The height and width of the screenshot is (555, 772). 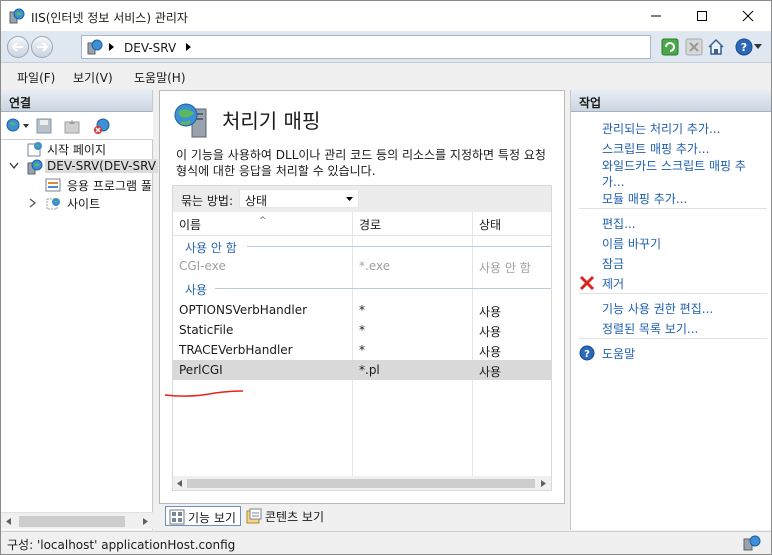 I want to click on stop-icon, so click(x=694, y=47).